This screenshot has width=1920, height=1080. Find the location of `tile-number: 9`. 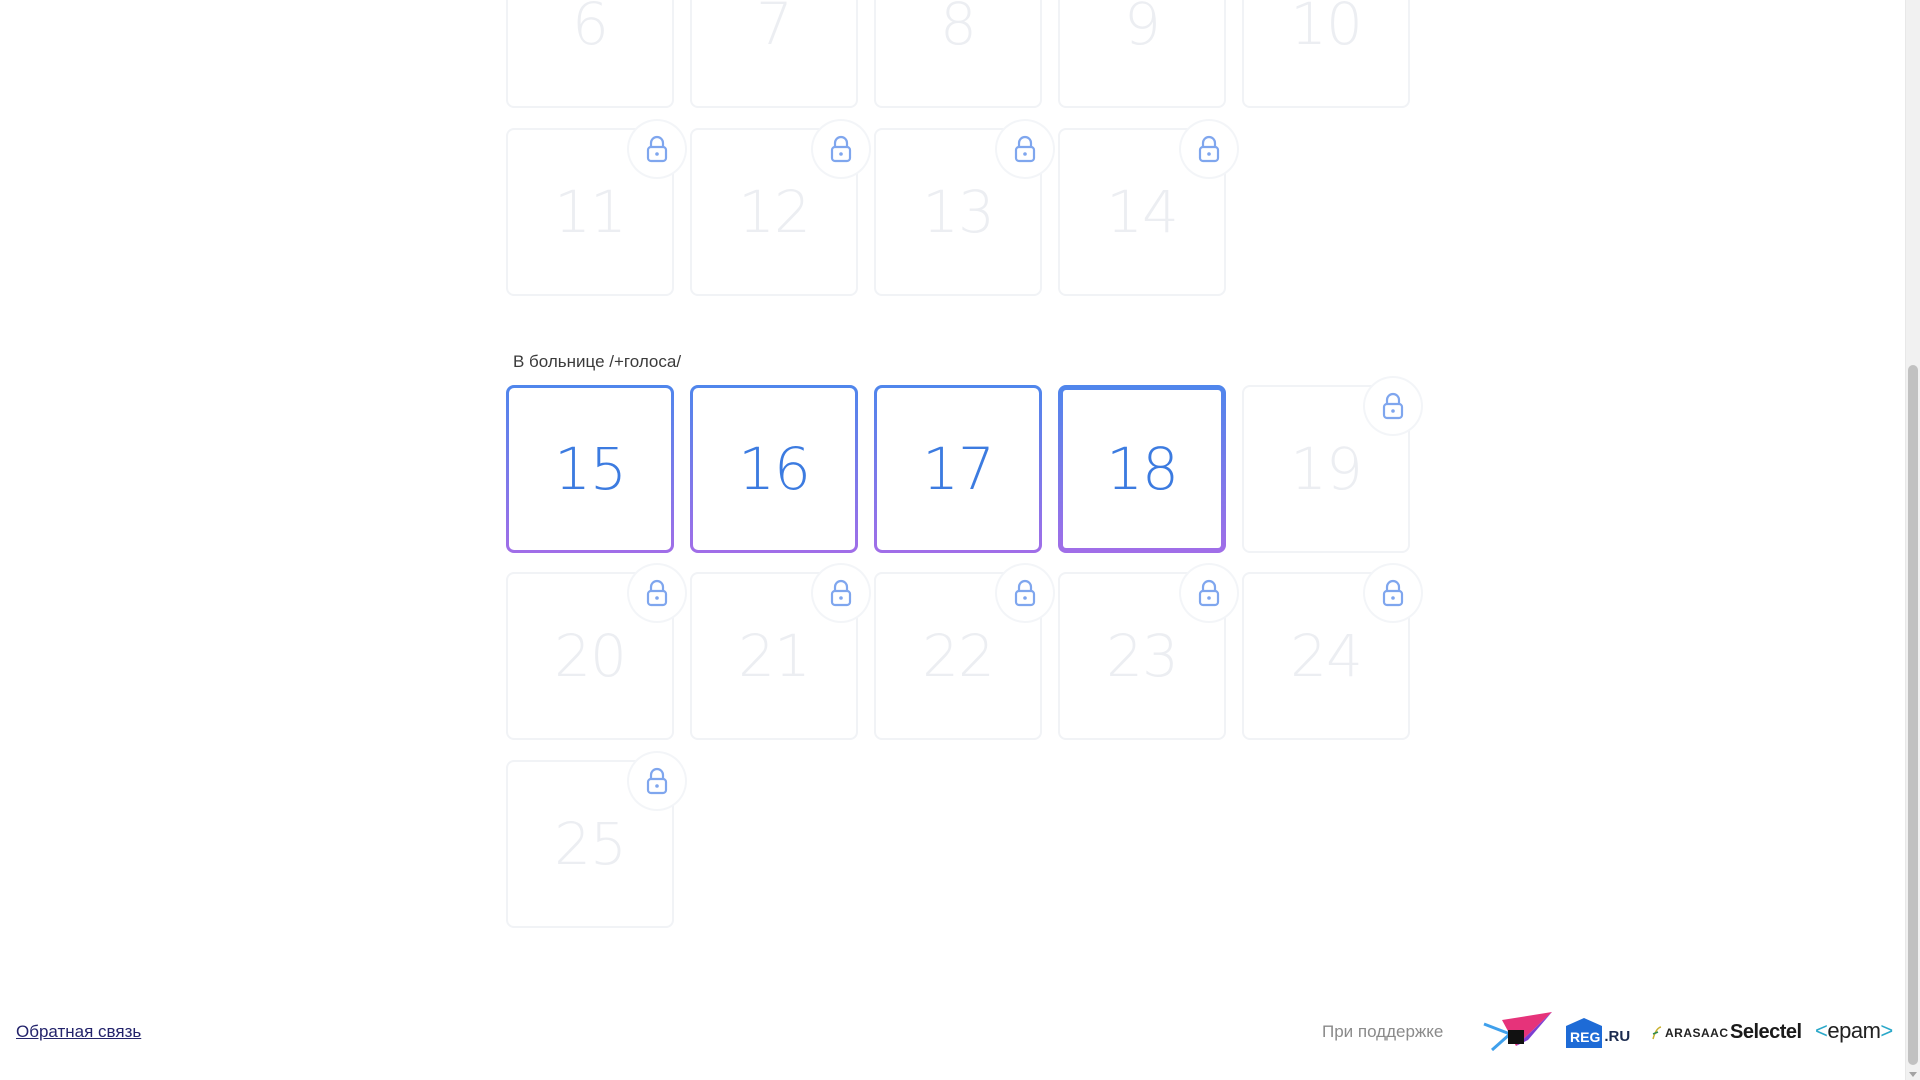

tile-number: 9 is located at coordinates (1142, 29).